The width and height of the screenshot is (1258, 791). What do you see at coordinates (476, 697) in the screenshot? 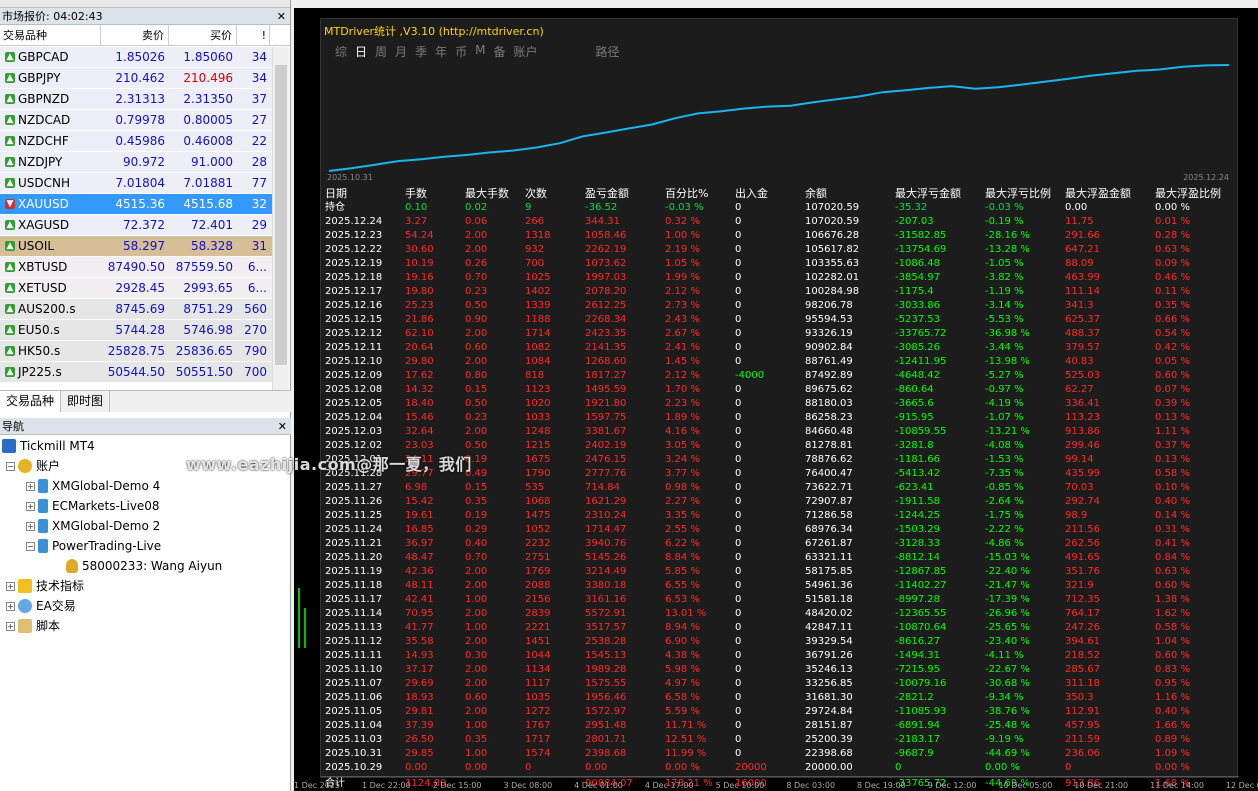
I see `table-cell: 0.60` at bounding box center [476, 697].